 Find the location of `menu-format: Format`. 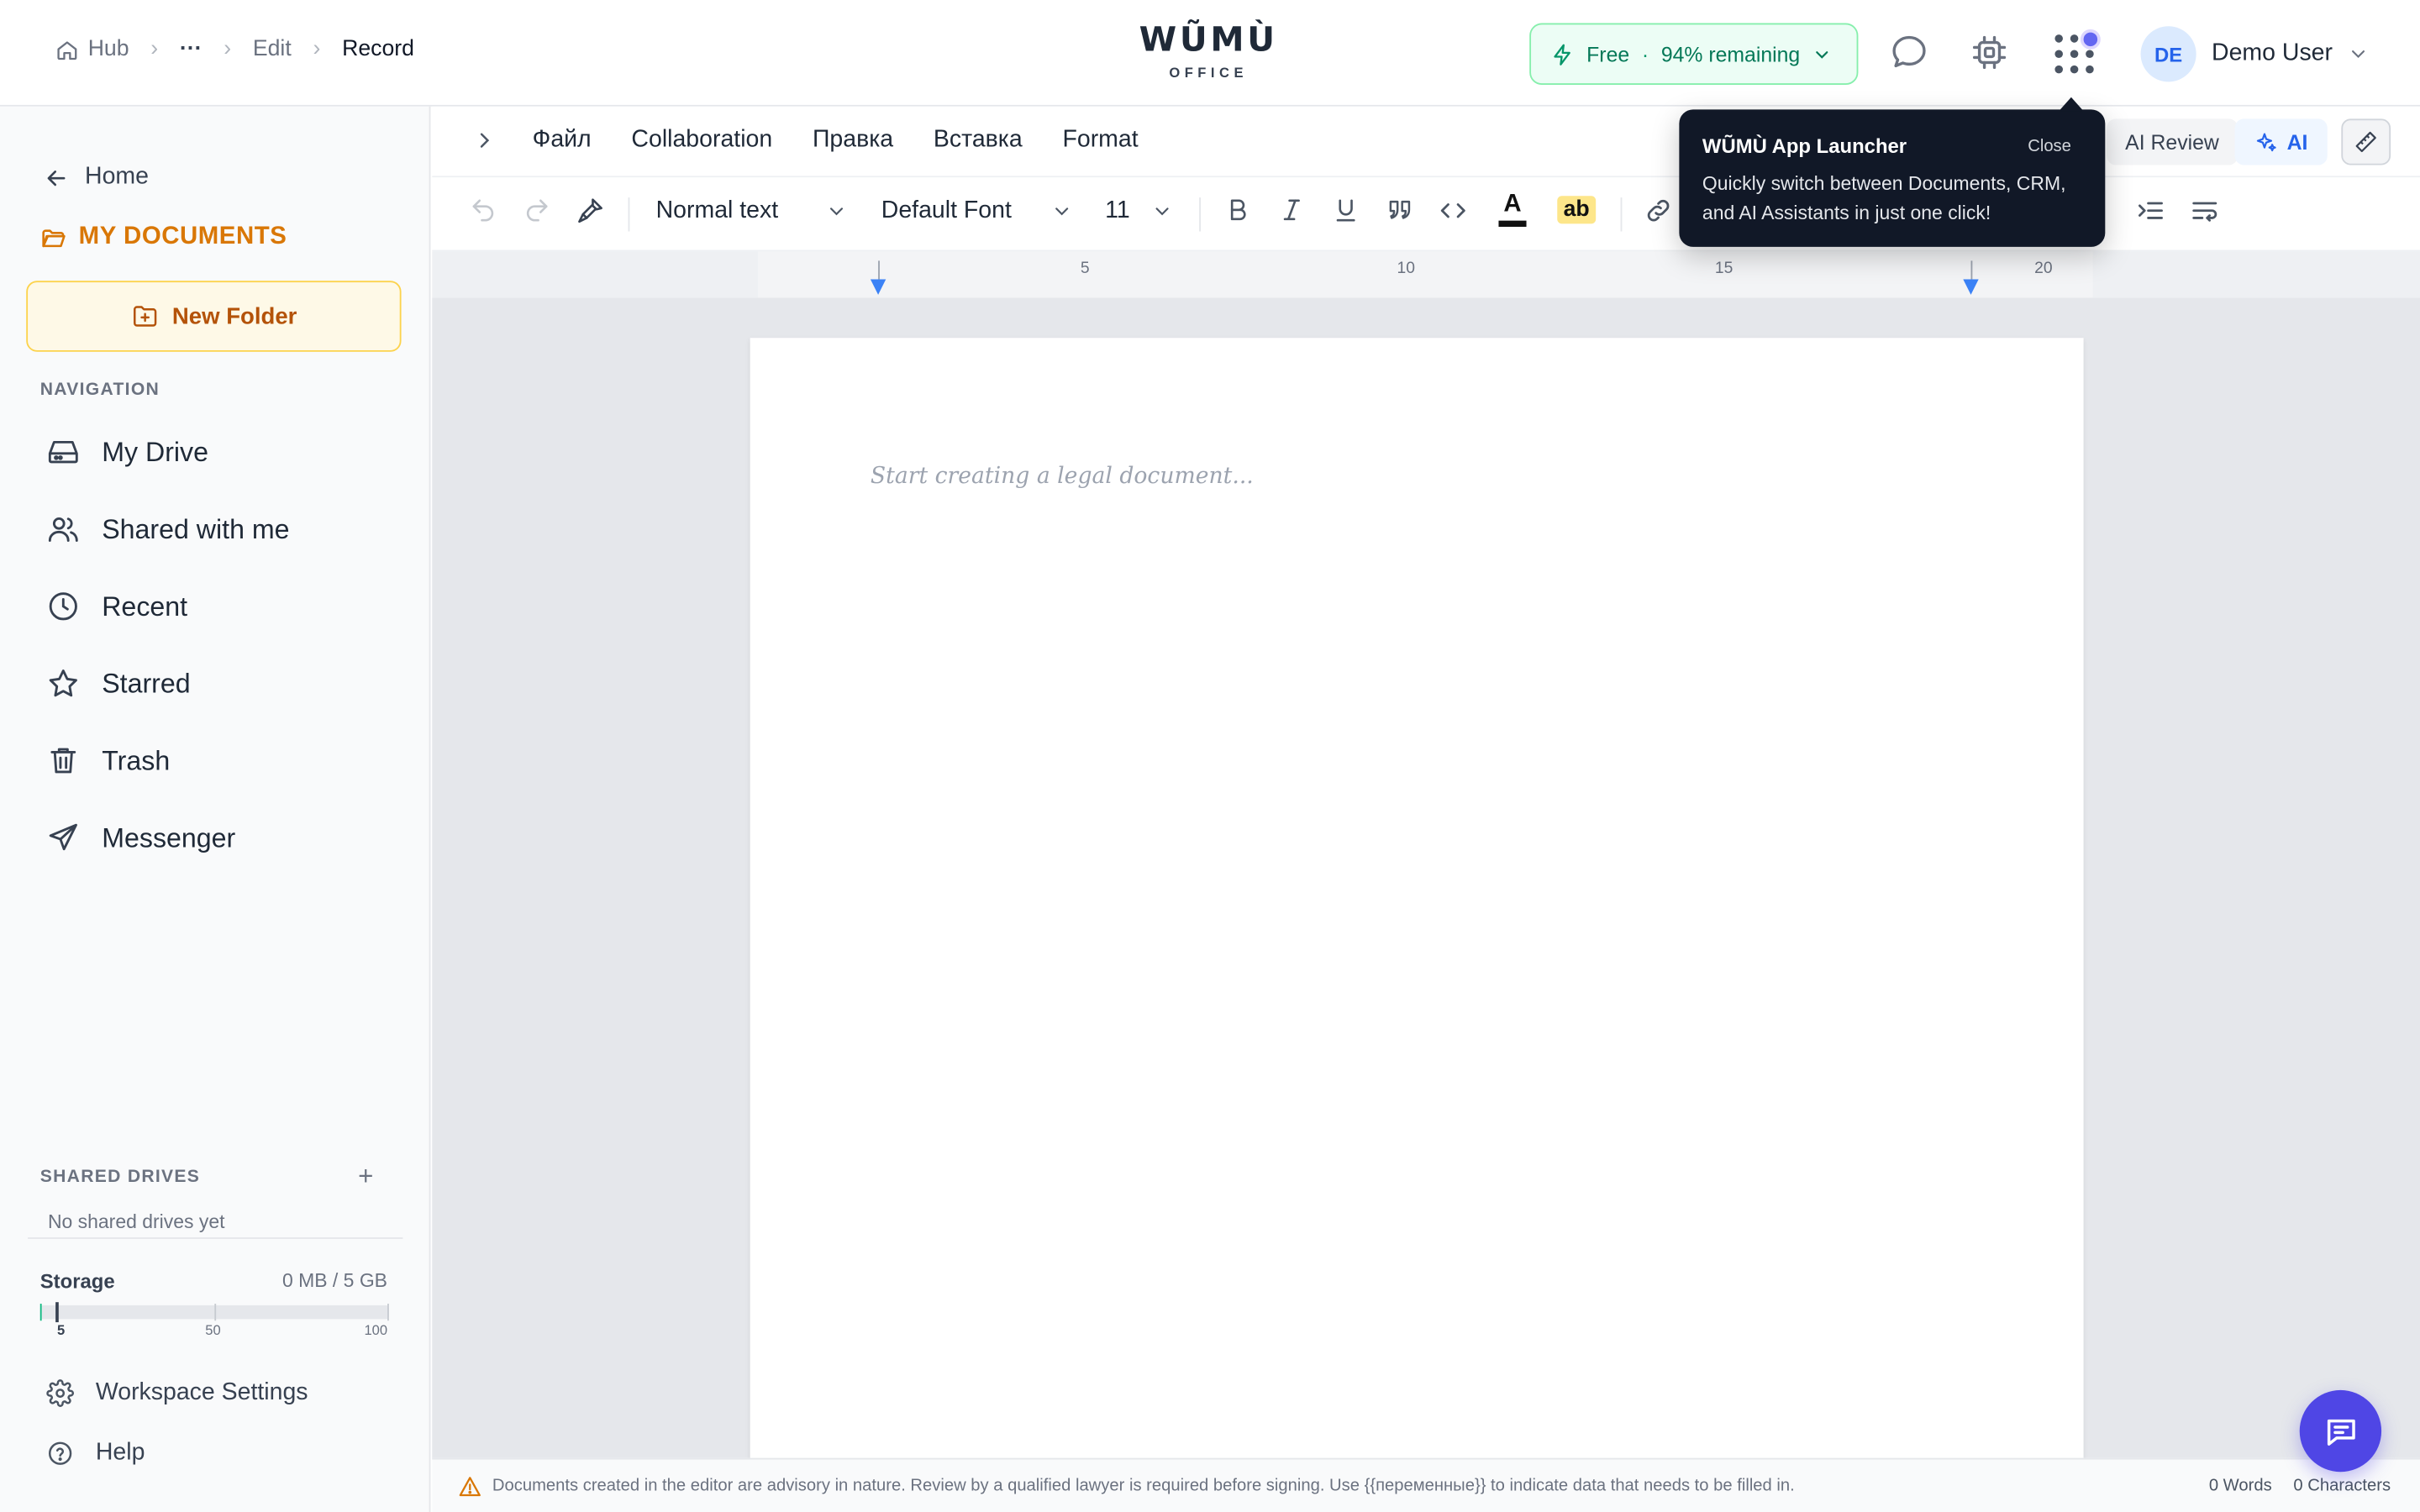

menu-format: Format is located at coordinates (1100, 141).